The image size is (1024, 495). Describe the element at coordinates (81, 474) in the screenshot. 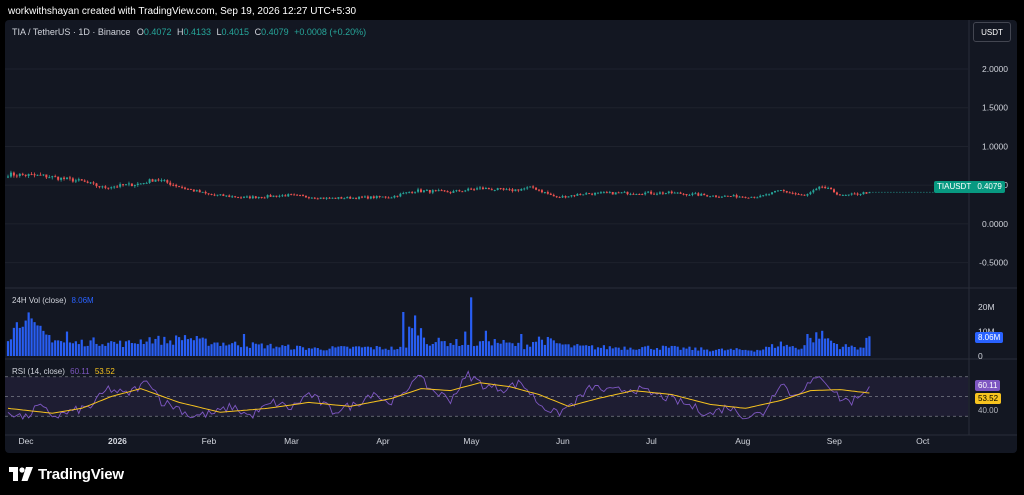

I see `brand-name: TradingView` at that location.